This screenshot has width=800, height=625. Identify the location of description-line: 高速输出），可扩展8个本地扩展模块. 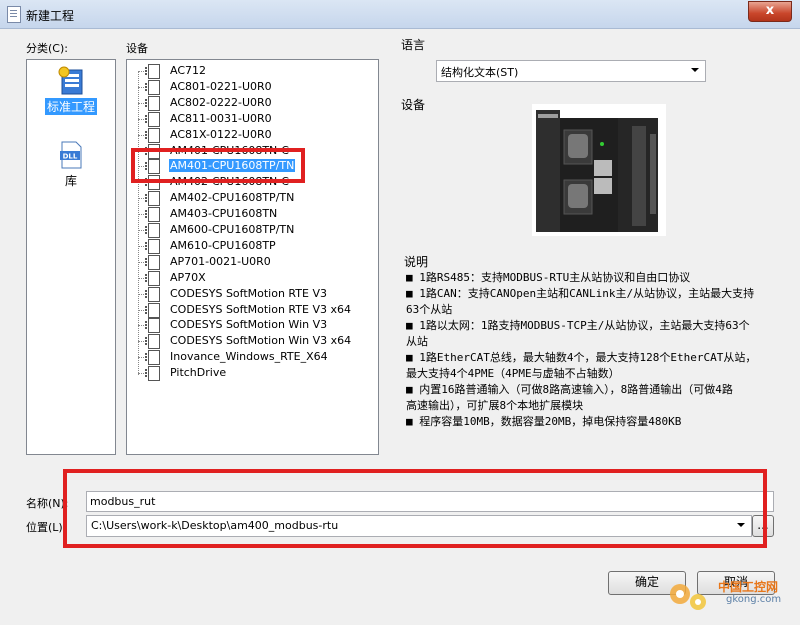
(495, 405).